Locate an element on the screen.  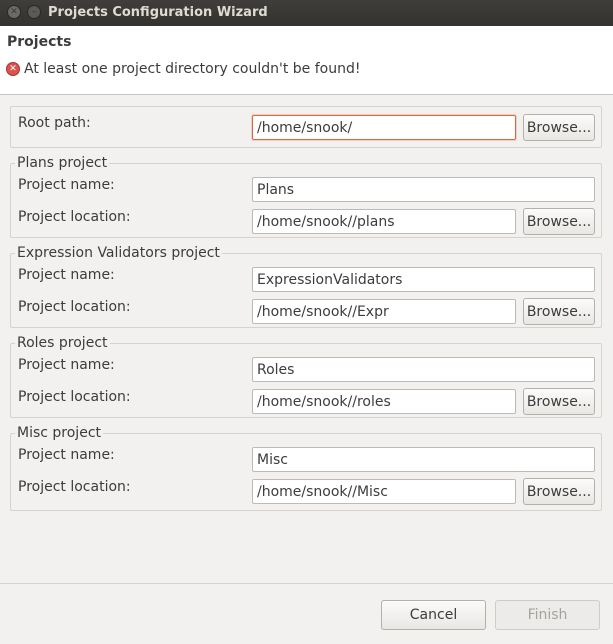
plans-name-input is located at coordinates (423, 189).